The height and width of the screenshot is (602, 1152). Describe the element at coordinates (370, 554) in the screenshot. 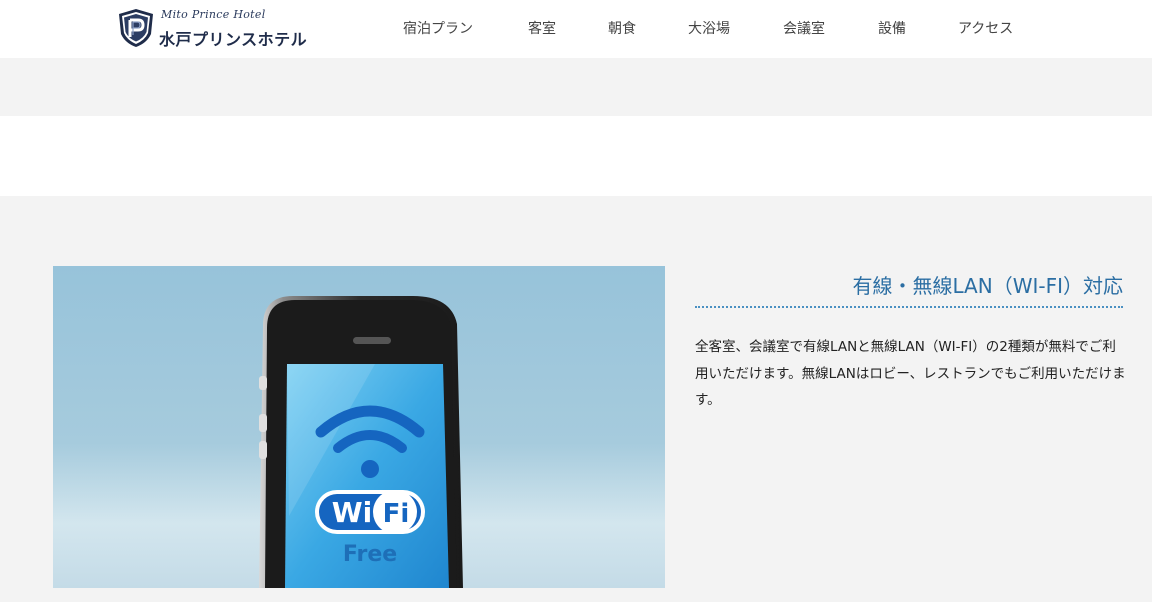

I see `free-text: Free` at that location.